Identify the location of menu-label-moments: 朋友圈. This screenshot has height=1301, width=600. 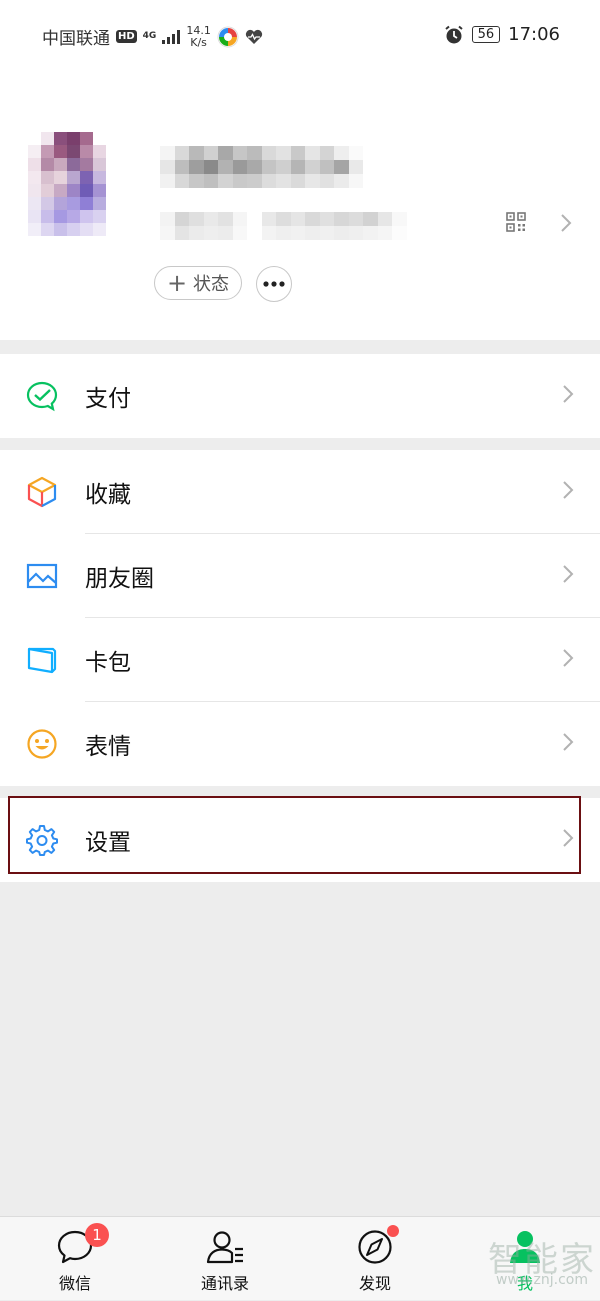
(119, 579).